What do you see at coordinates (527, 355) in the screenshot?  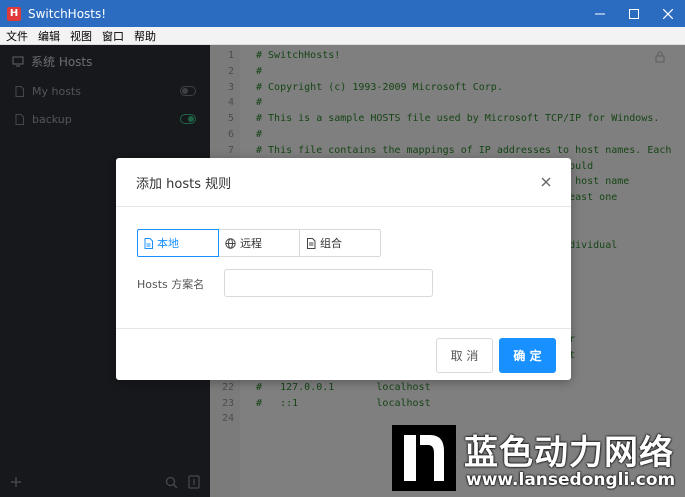 I see `confirm-button: 确 定` at bounding box center [527, 355].